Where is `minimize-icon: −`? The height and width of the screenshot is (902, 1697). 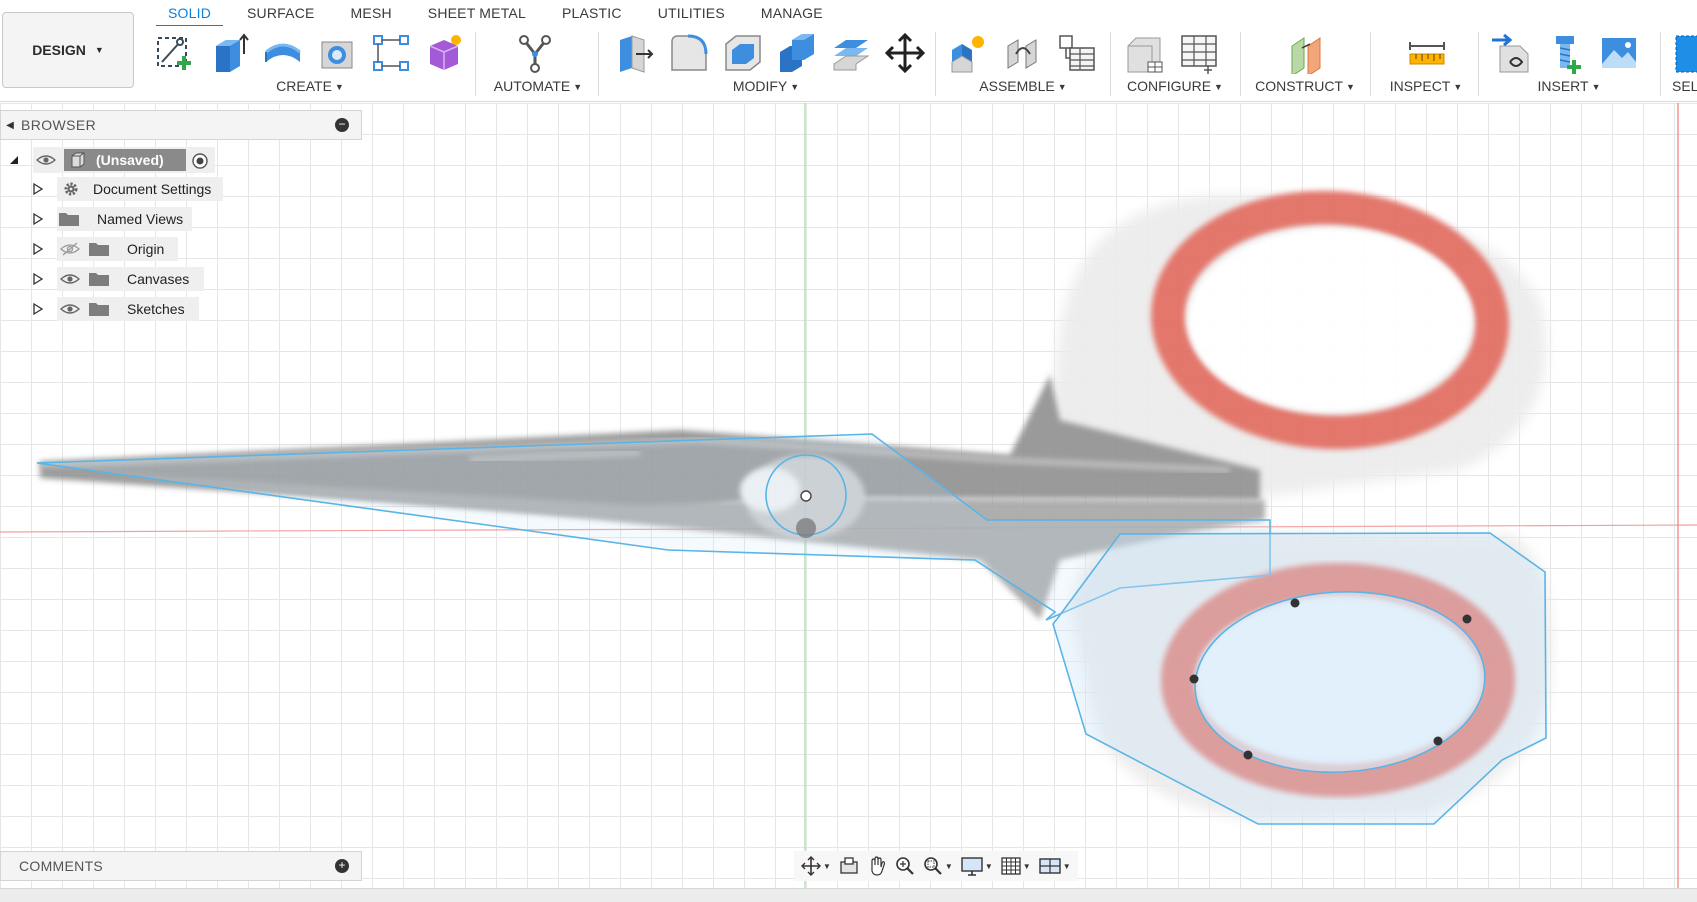 minimize-icon: − is located at coordinates (342, 125).